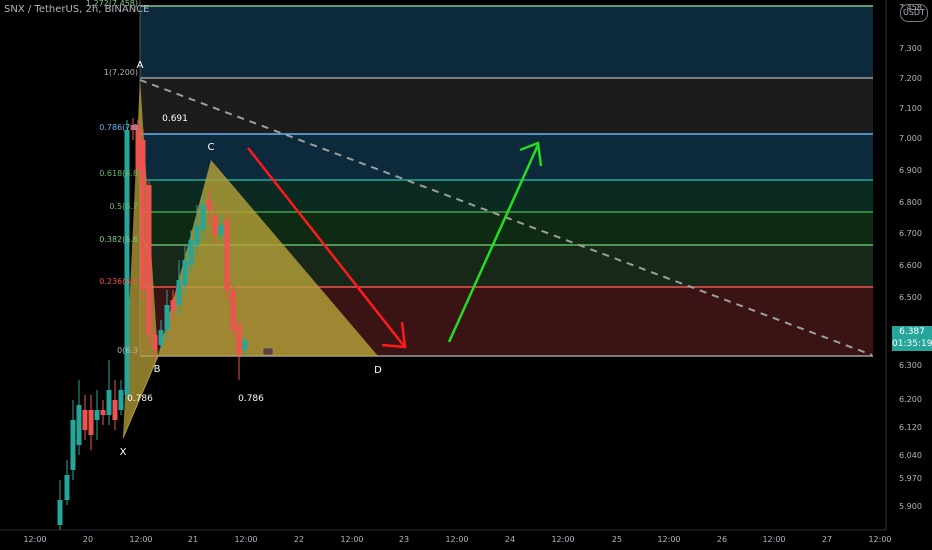 The image size is (932, 550). Describe the element at coordinates (910, 78) in the screenshot. I see `price-tick-label: 7.200` at that location.